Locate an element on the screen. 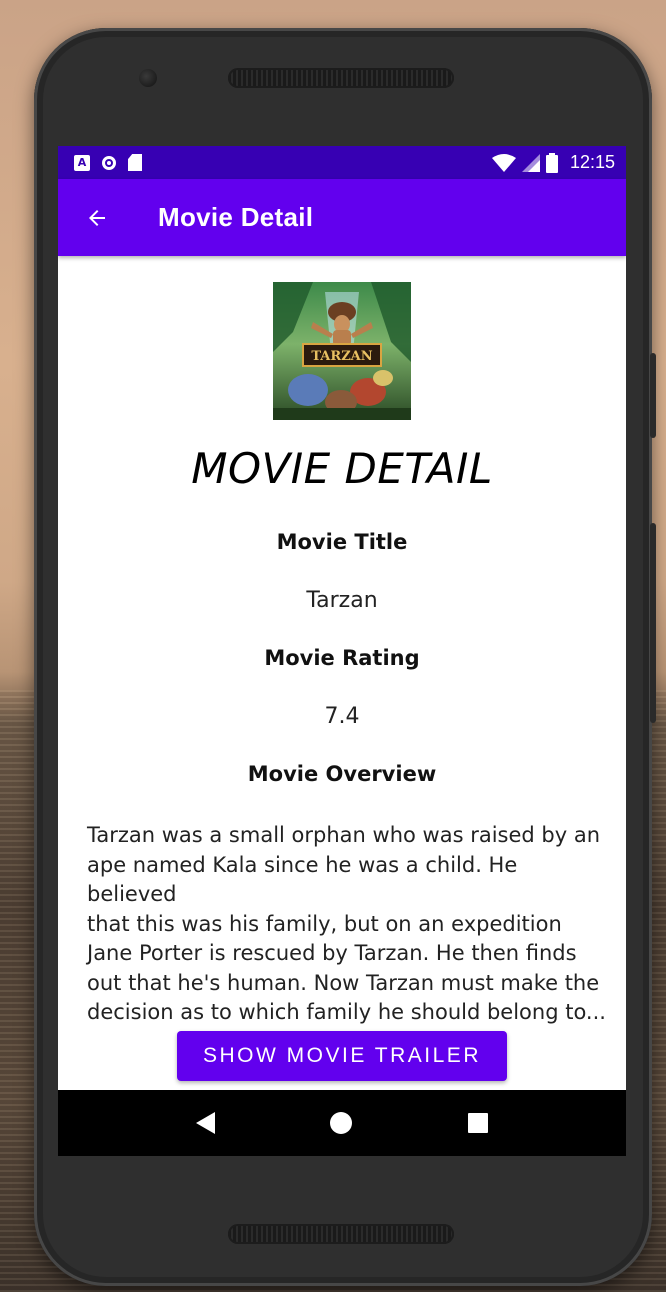 The height and width of the screenshot is (1292, 666). poster-artwork: TARZAN is located at coordinates (342, 351).